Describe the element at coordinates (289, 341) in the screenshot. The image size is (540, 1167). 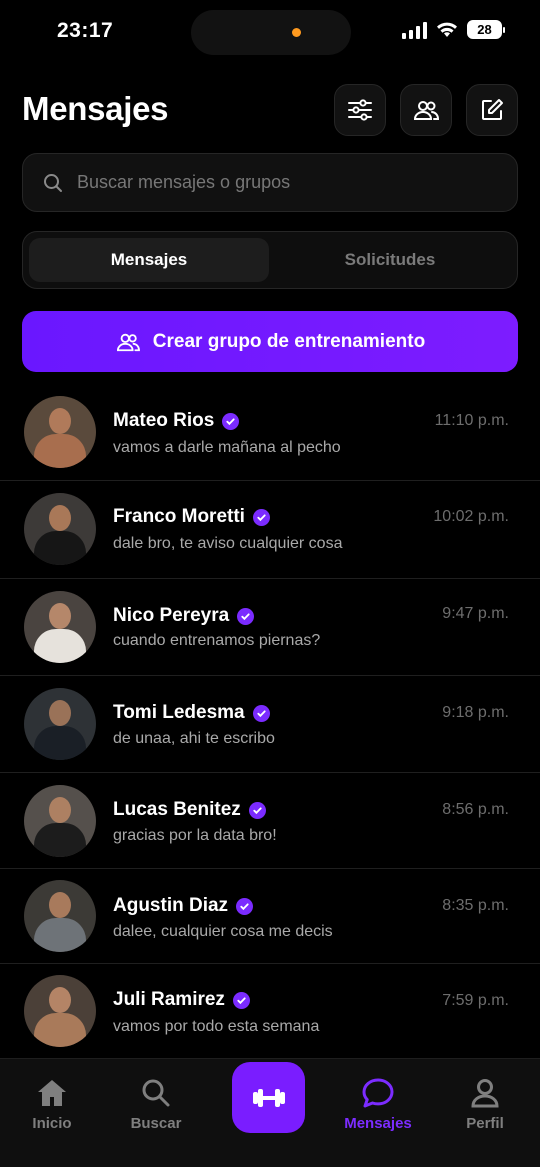
I see `create-group-label: Crear grupo de entrenamiento` at that location.